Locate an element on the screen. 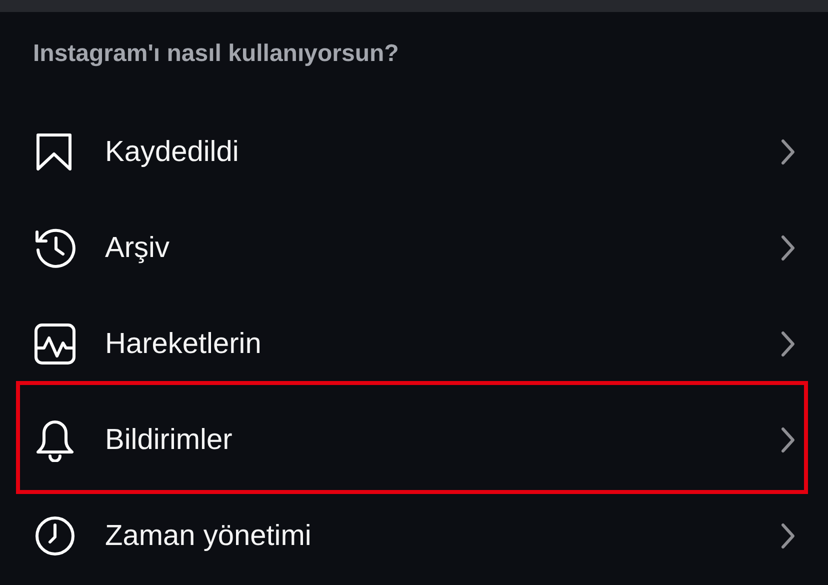 This screenshot has width=828, height=585. bell-icon is located at coordinates (55, 440).